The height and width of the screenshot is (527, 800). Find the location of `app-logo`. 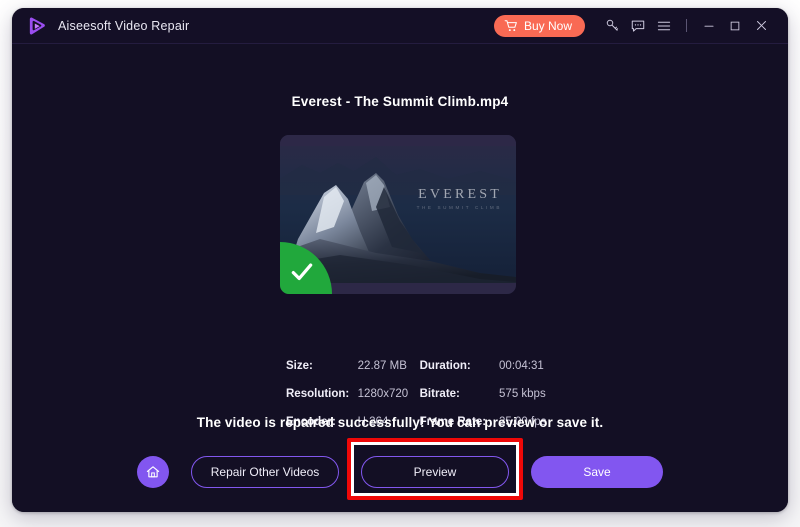

app-logo is located at coordinates (37, 26).